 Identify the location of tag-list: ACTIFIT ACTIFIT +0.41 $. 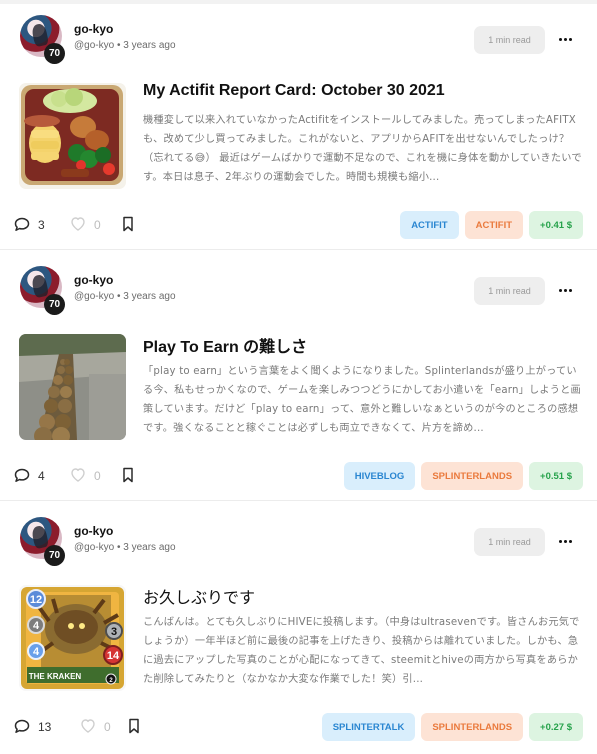
(491, 225).